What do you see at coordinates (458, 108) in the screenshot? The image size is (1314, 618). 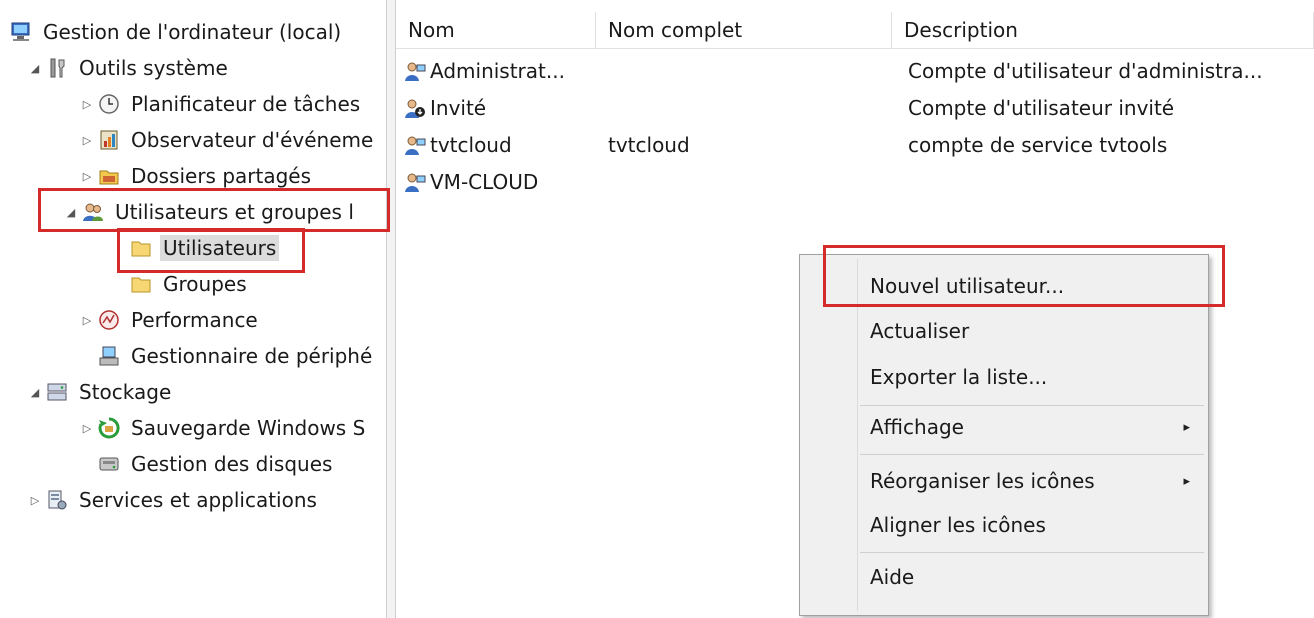 I see `user-name: Invité` at bounding box center [458, 108].